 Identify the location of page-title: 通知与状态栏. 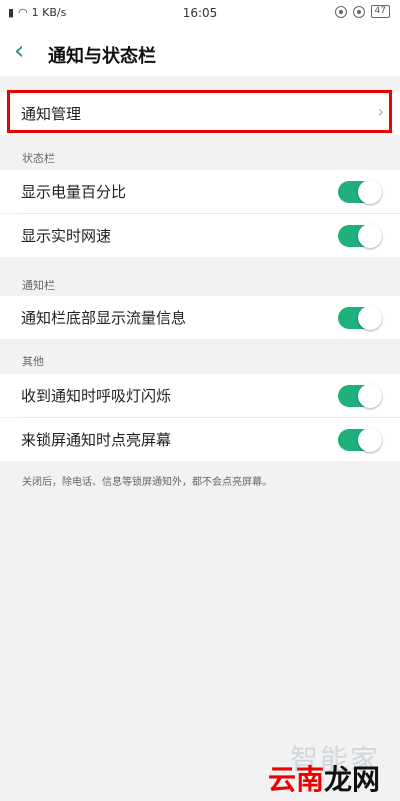
(102, 56).